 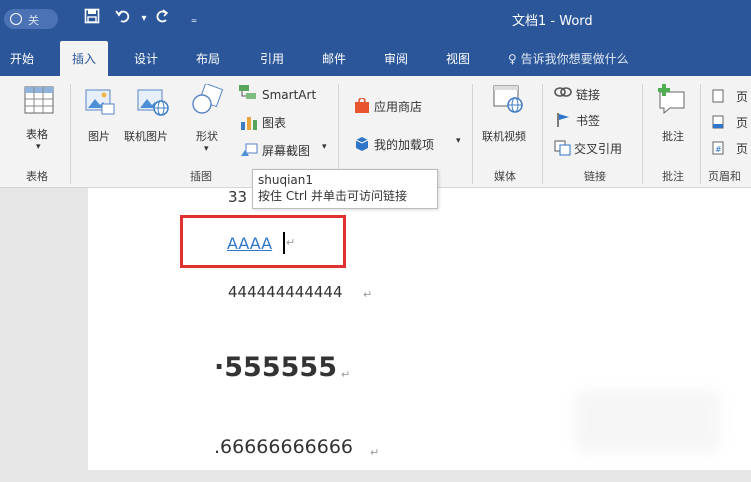 I want to click on tab-mailings: 邮件, so click(x=334, y=58).